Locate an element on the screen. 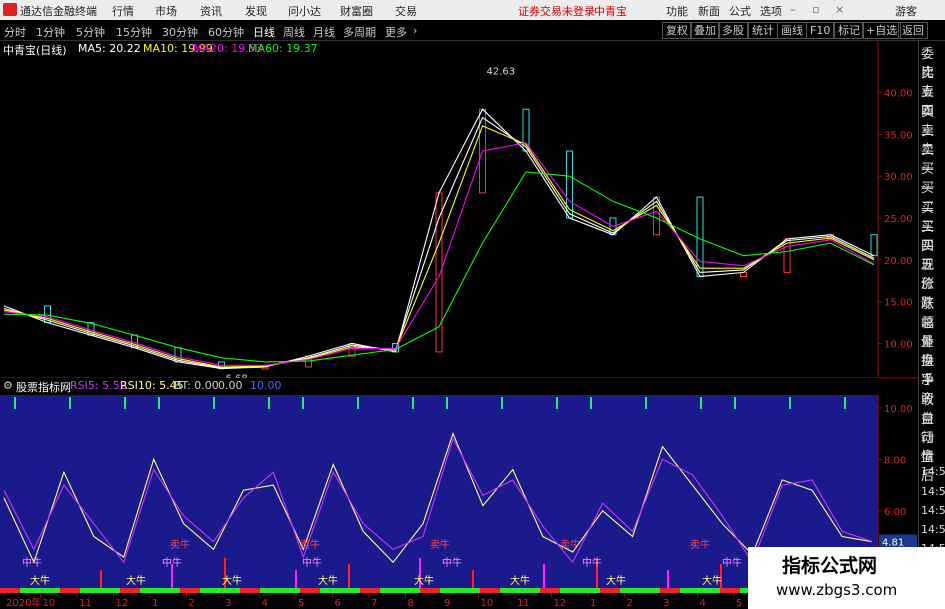  stats-button: 统计 is located at coordinates (763, 30).